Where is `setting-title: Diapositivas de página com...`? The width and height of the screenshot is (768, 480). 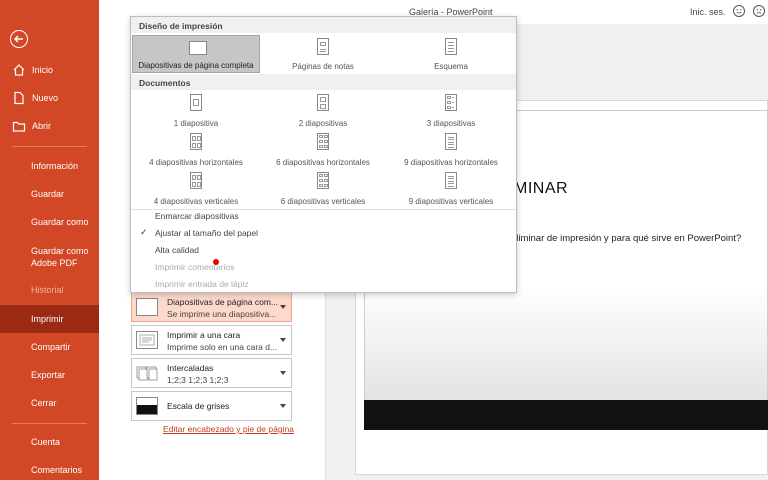
setting-title: Diapositivas de página com... is located at coordinates (223, 302).